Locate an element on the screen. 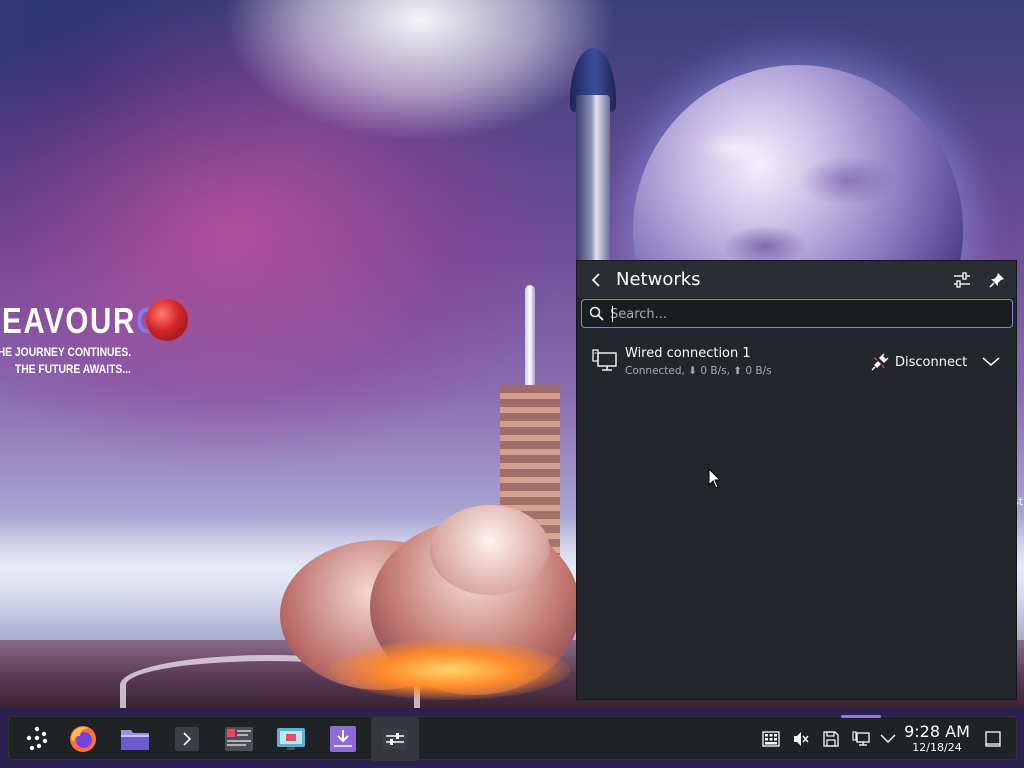  search-icon is located at coordinates (597, 314).